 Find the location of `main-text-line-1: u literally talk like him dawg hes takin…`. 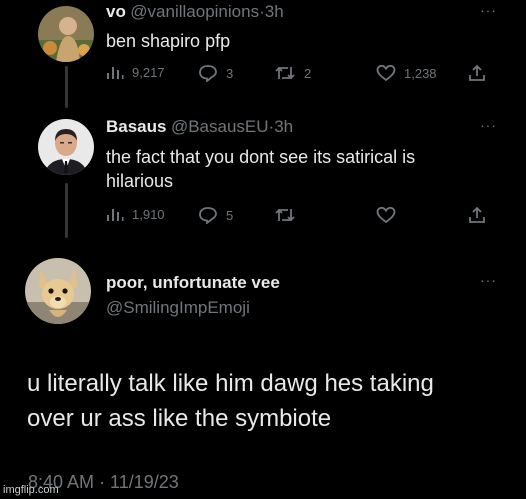

main-text-line-1: u literally talk like him dawg hes takin… is located at coordinates (230, 383).